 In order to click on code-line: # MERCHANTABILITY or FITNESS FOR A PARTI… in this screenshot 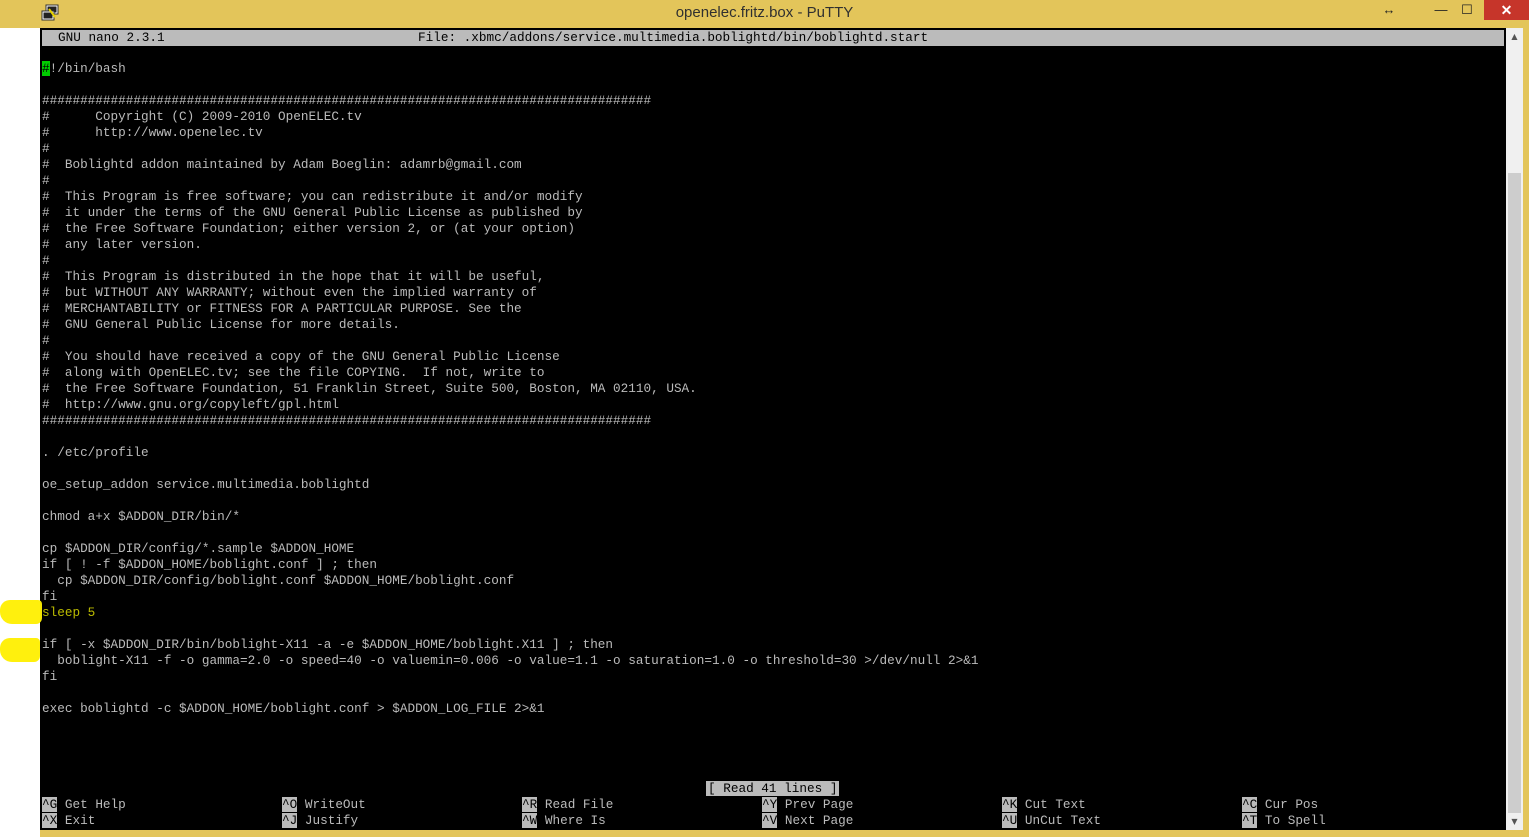, I will do `click(282, 308)`.